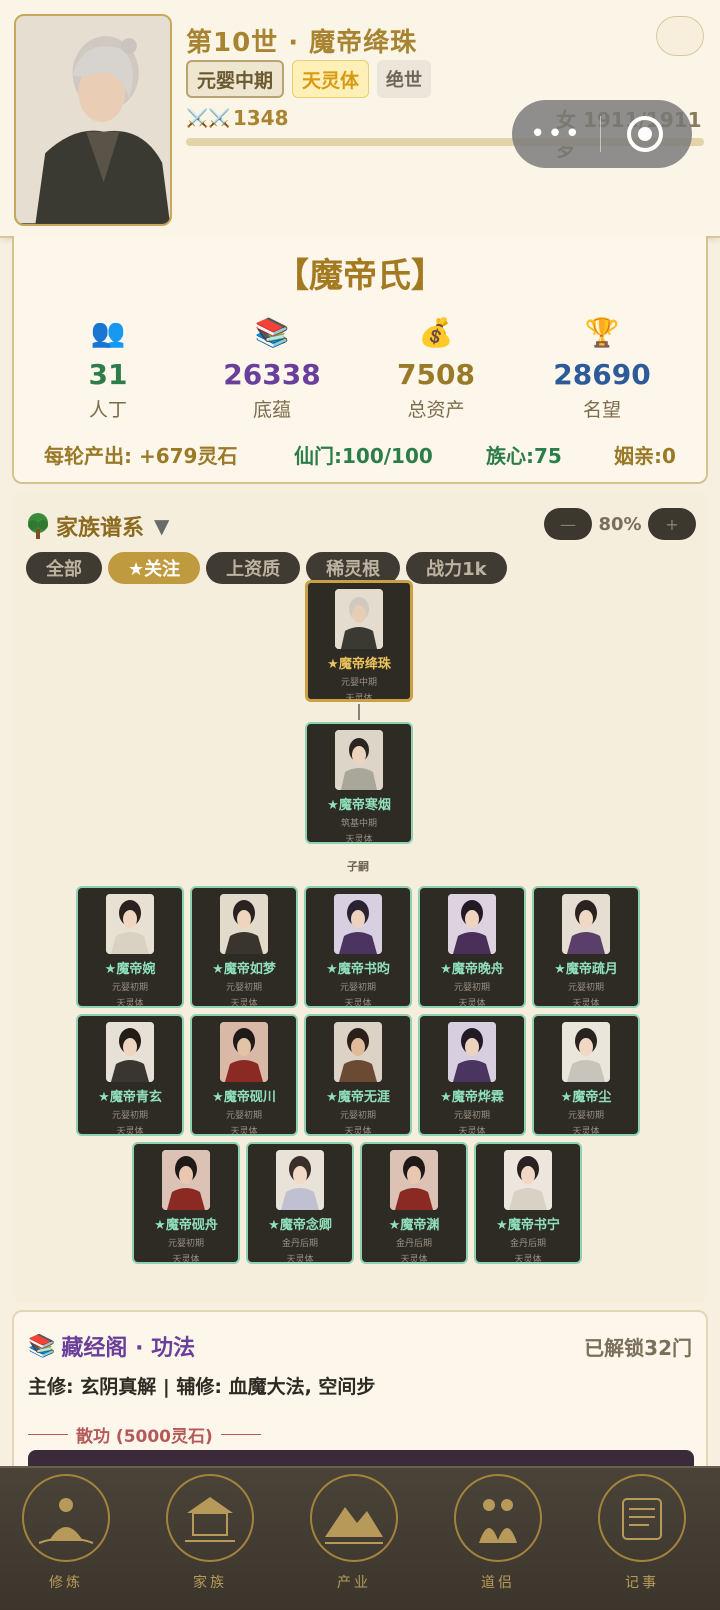  What do you see at coordinates (524, 456) in the screenshot?
I see `clan-heart: 族心:75` at bounding box center [524, 456].